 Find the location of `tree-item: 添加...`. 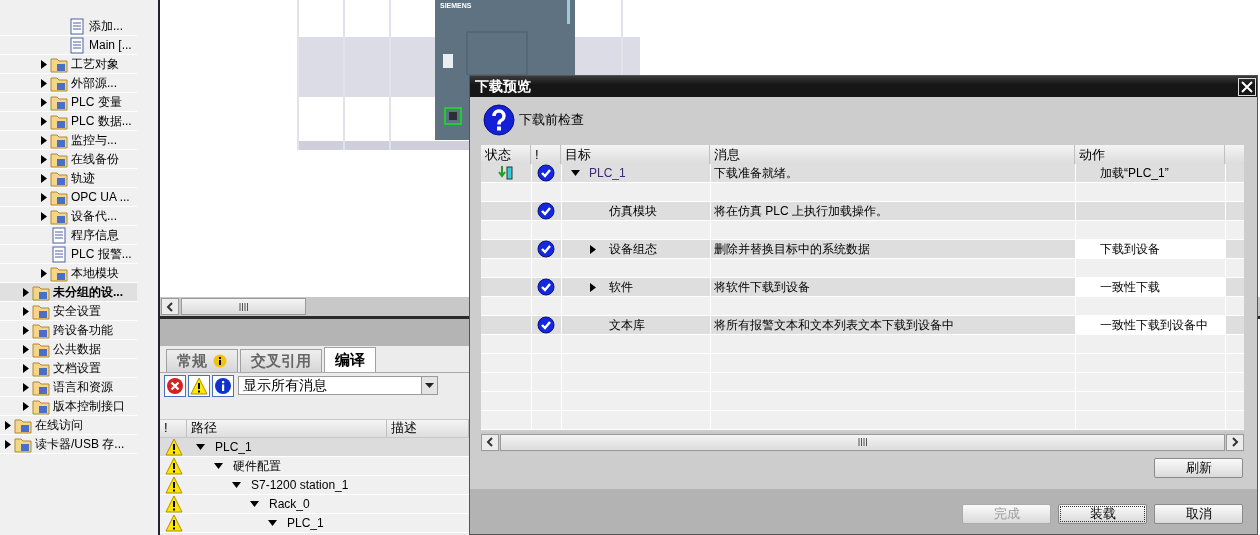

tree-item: 添加... is located at coordinates (68, 26).